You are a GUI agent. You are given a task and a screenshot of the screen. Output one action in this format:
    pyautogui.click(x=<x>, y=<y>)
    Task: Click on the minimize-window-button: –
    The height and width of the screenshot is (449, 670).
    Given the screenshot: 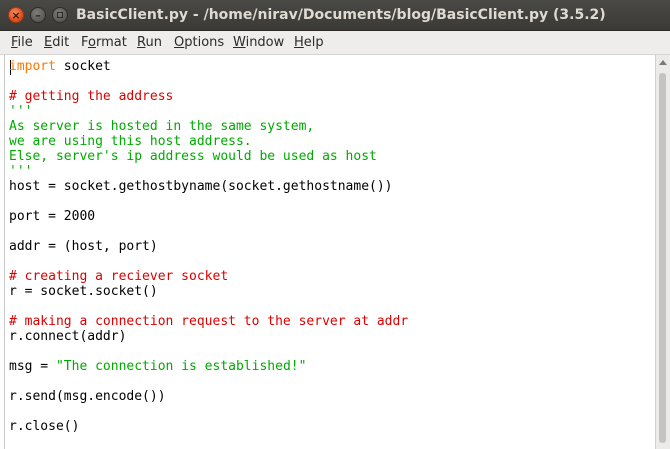 What is the action you would take?
    pyautogui.click(x=38, y=15)
    